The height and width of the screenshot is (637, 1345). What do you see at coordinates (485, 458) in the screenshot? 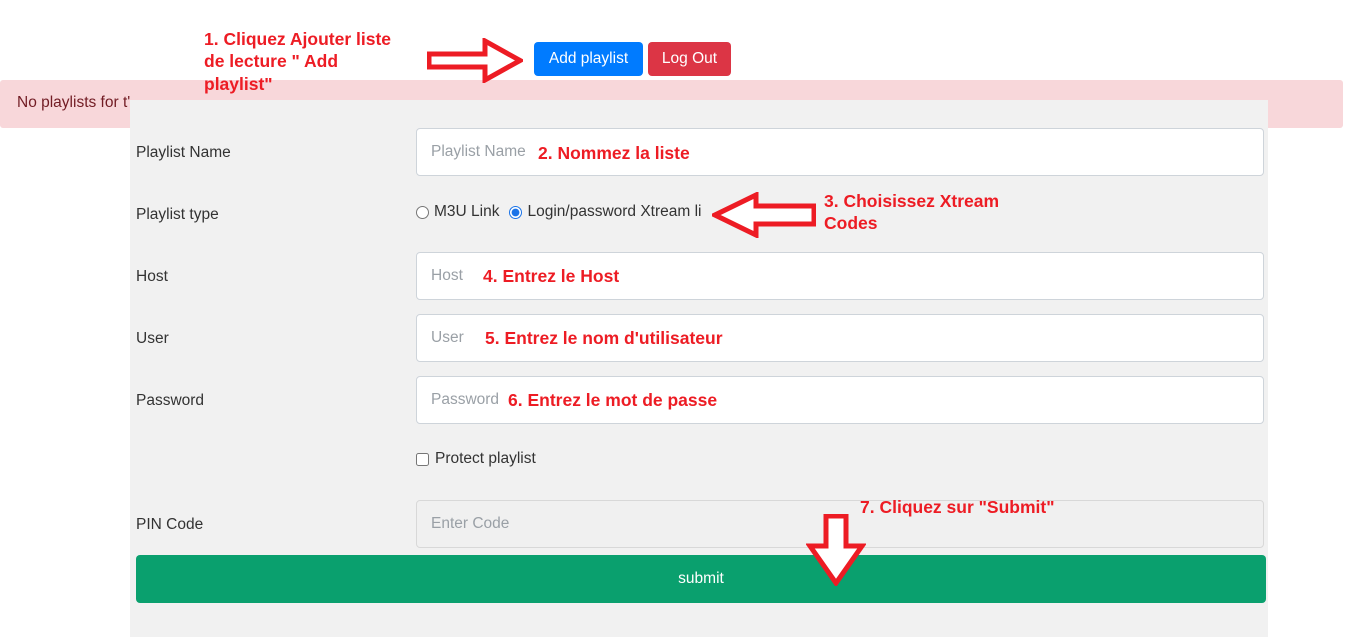
I see `protect-playlist-label: Protect playlist` at bounding box center [485, 458].